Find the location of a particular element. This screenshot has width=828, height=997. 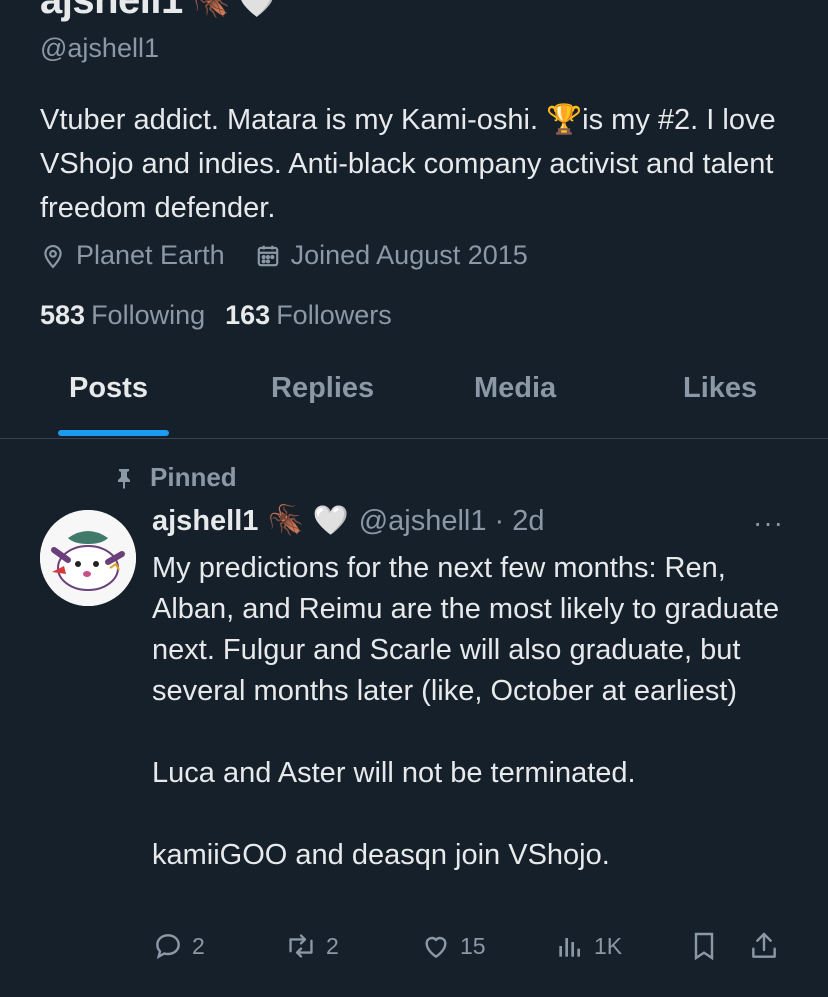

repost-count: 2 is located at coordinates (332, 945).